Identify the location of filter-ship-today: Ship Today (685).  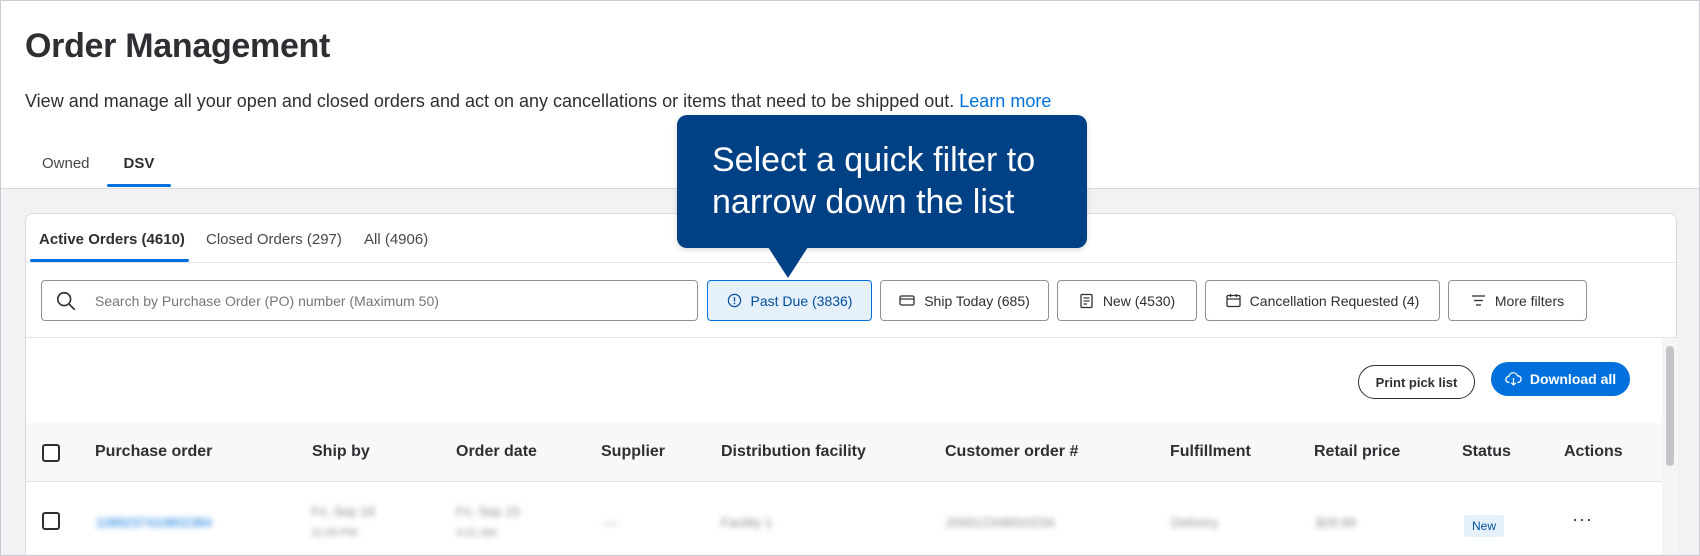
(964, 300).